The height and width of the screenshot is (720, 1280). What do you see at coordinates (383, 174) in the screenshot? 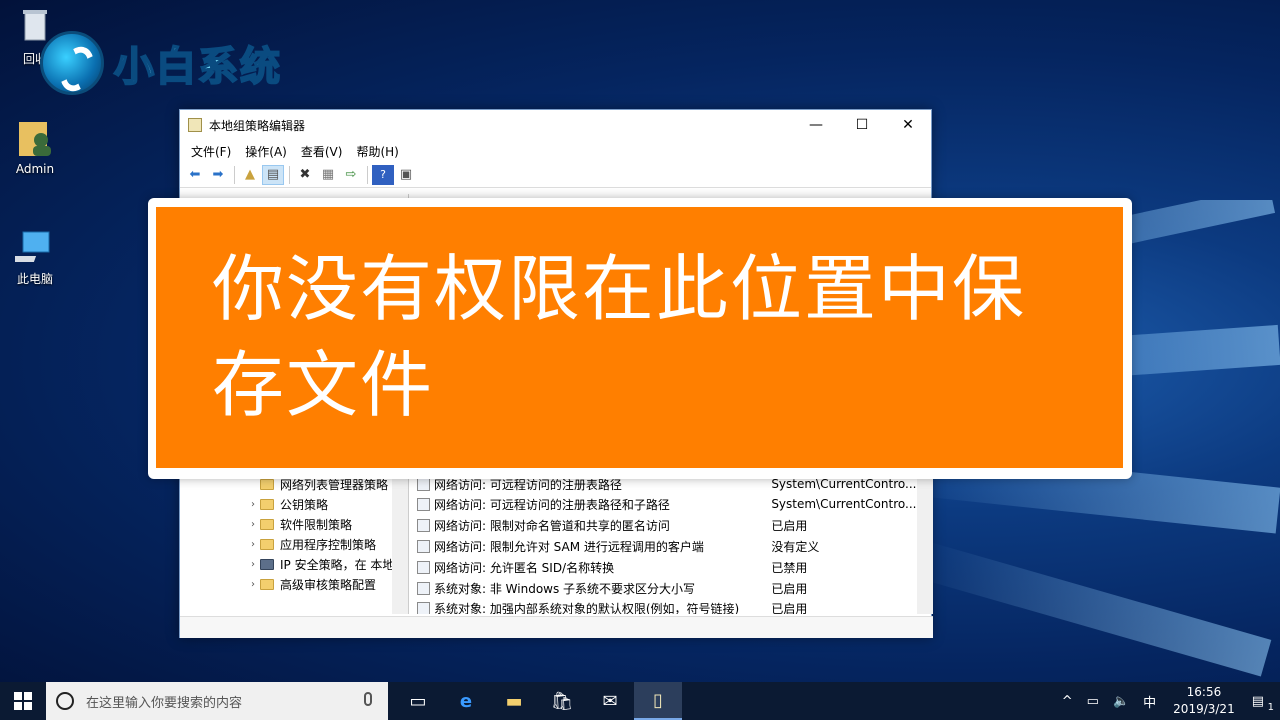
I see `help-icon: ?` at bounding box center [383, 174].